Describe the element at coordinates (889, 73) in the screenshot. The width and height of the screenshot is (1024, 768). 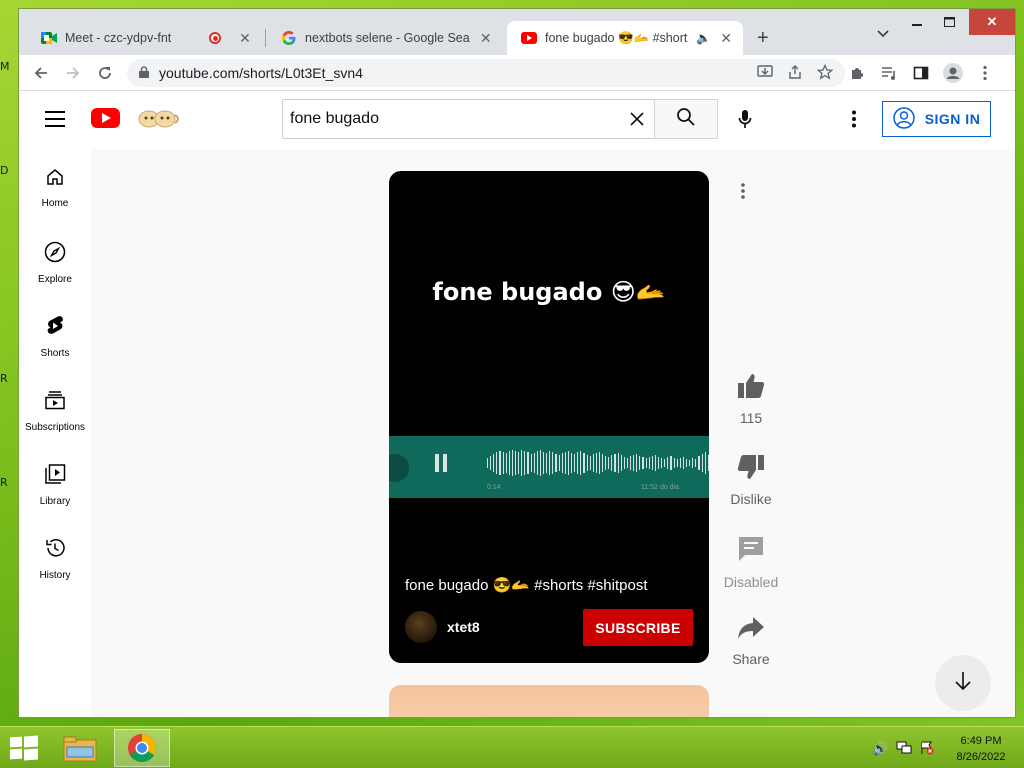
I see `media-control-icon` at that location.